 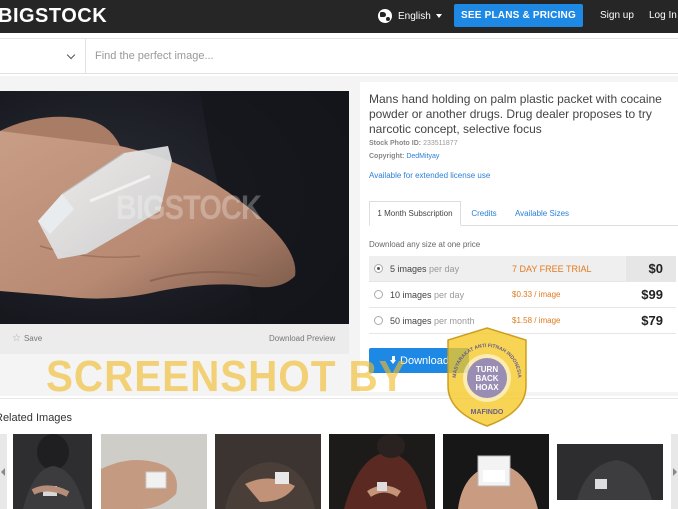 What do you see at coordinates (536, 320) in the screenshot?
I see `deal-label: $1.58 / image` at bounding box center [536, 320].